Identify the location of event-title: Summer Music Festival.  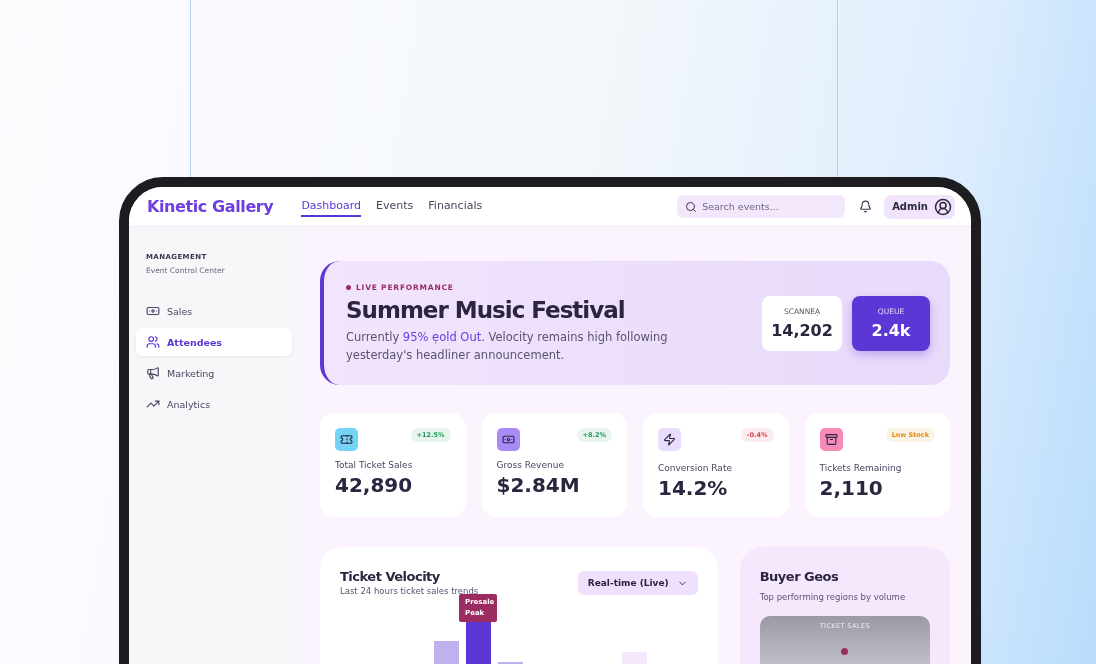
(486, 309).